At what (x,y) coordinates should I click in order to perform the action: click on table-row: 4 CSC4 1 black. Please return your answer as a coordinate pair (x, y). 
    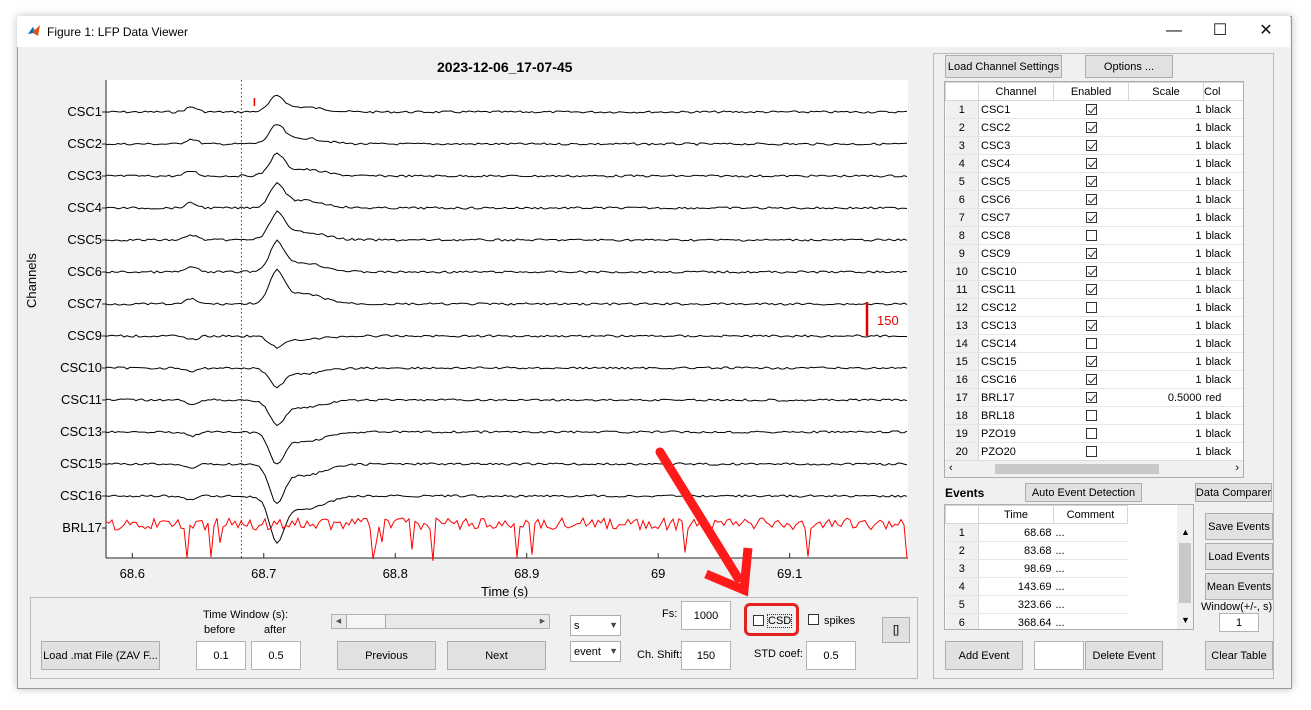
    Looking at the image, I should click on (1094, 163).